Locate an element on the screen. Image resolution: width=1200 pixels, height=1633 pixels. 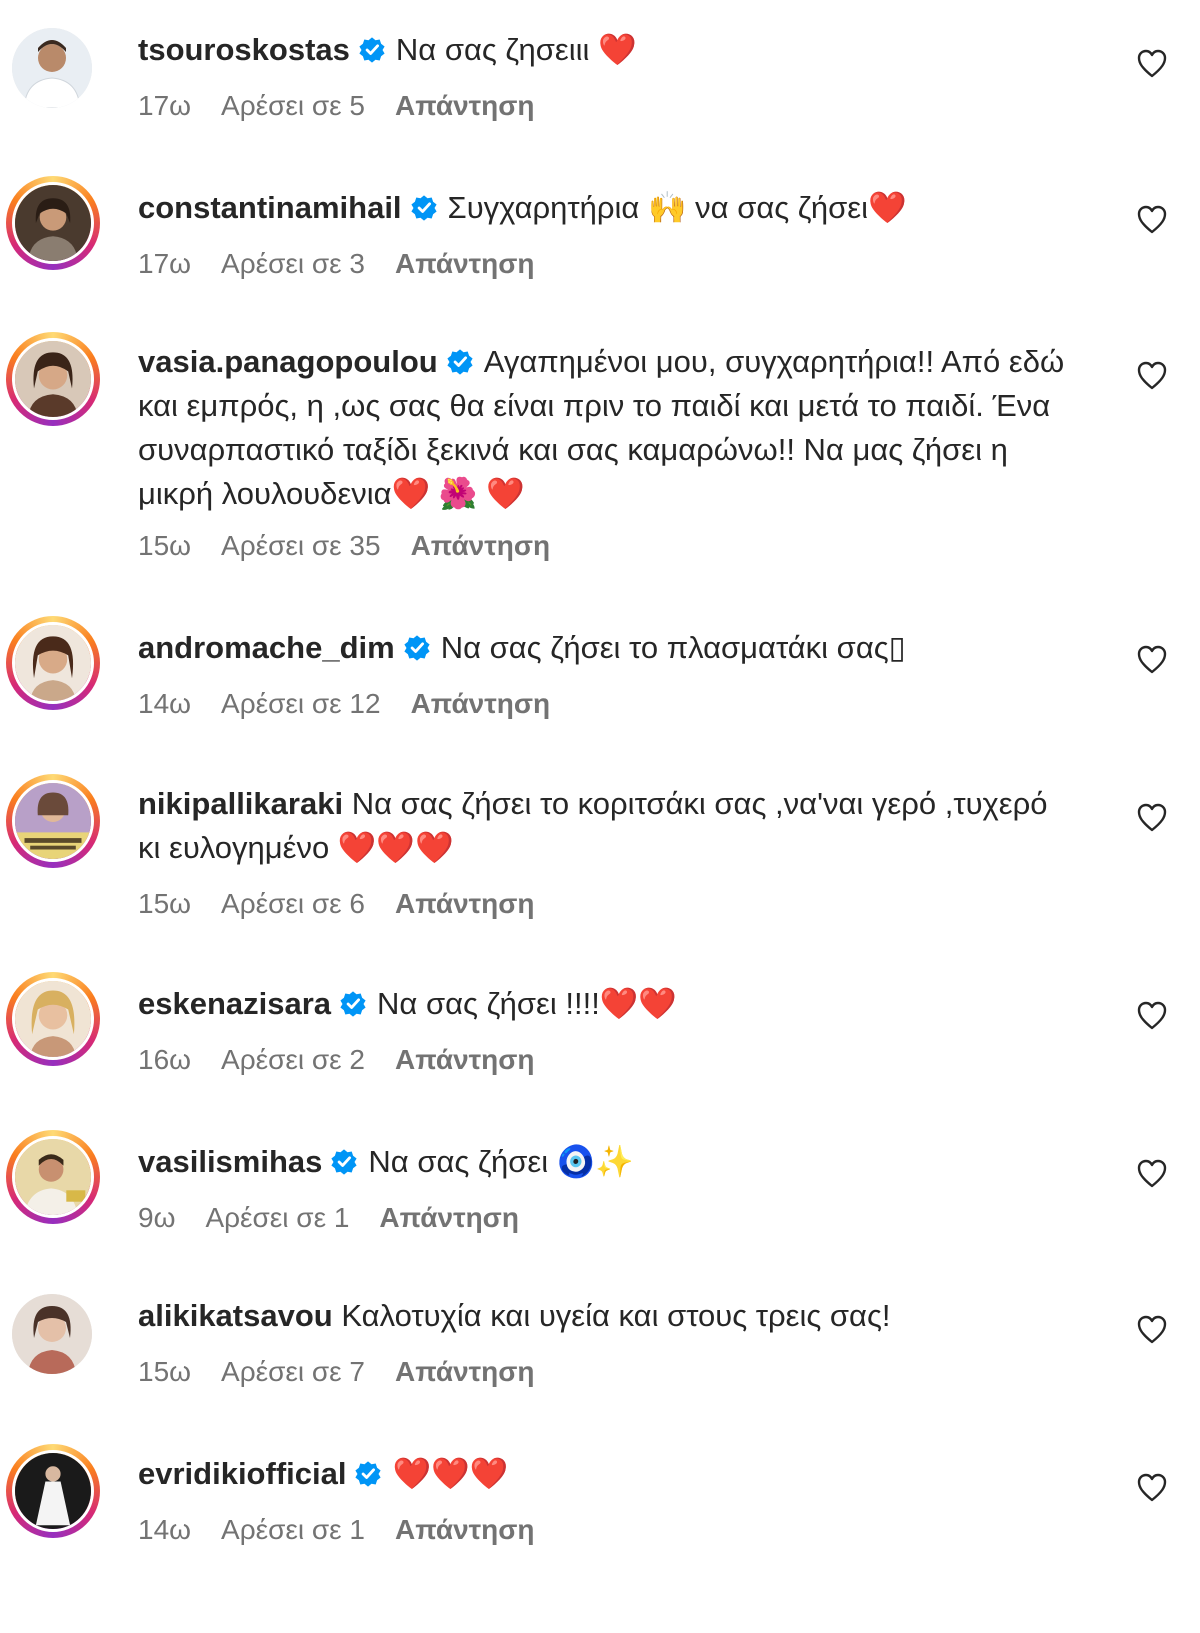
comment-meta: 14ω Αρέσει σε 12 Απάντηση is located at coordinates (359, 704).